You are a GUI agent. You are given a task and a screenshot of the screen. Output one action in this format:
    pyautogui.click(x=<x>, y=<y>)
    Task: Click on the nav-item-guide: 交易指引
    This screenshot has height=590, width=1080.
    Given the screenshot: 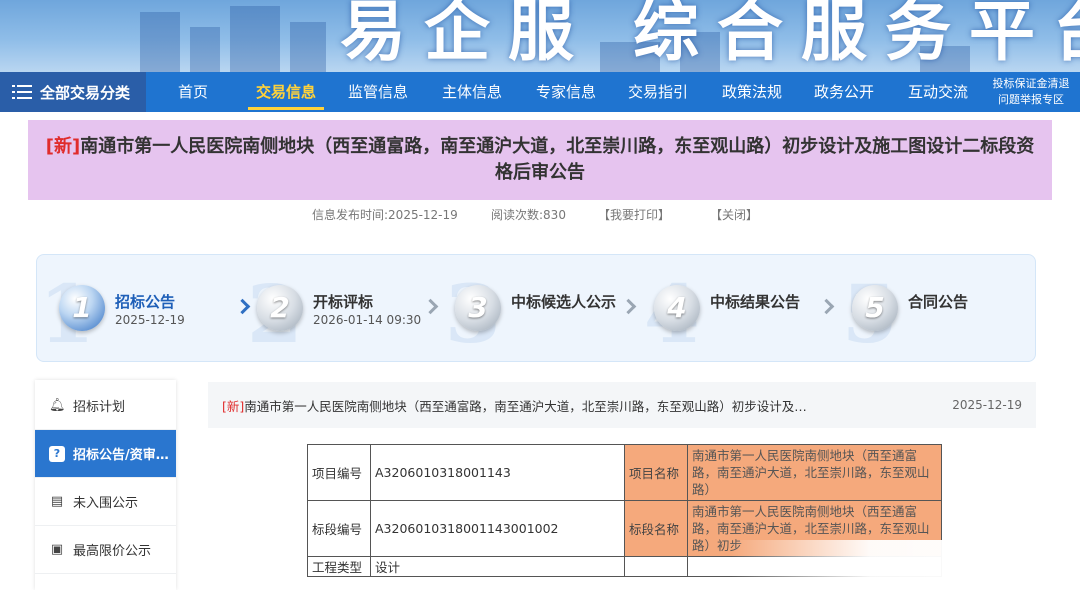 What is the action you would take?
    pyautogui.click(x=658, y=92)
    